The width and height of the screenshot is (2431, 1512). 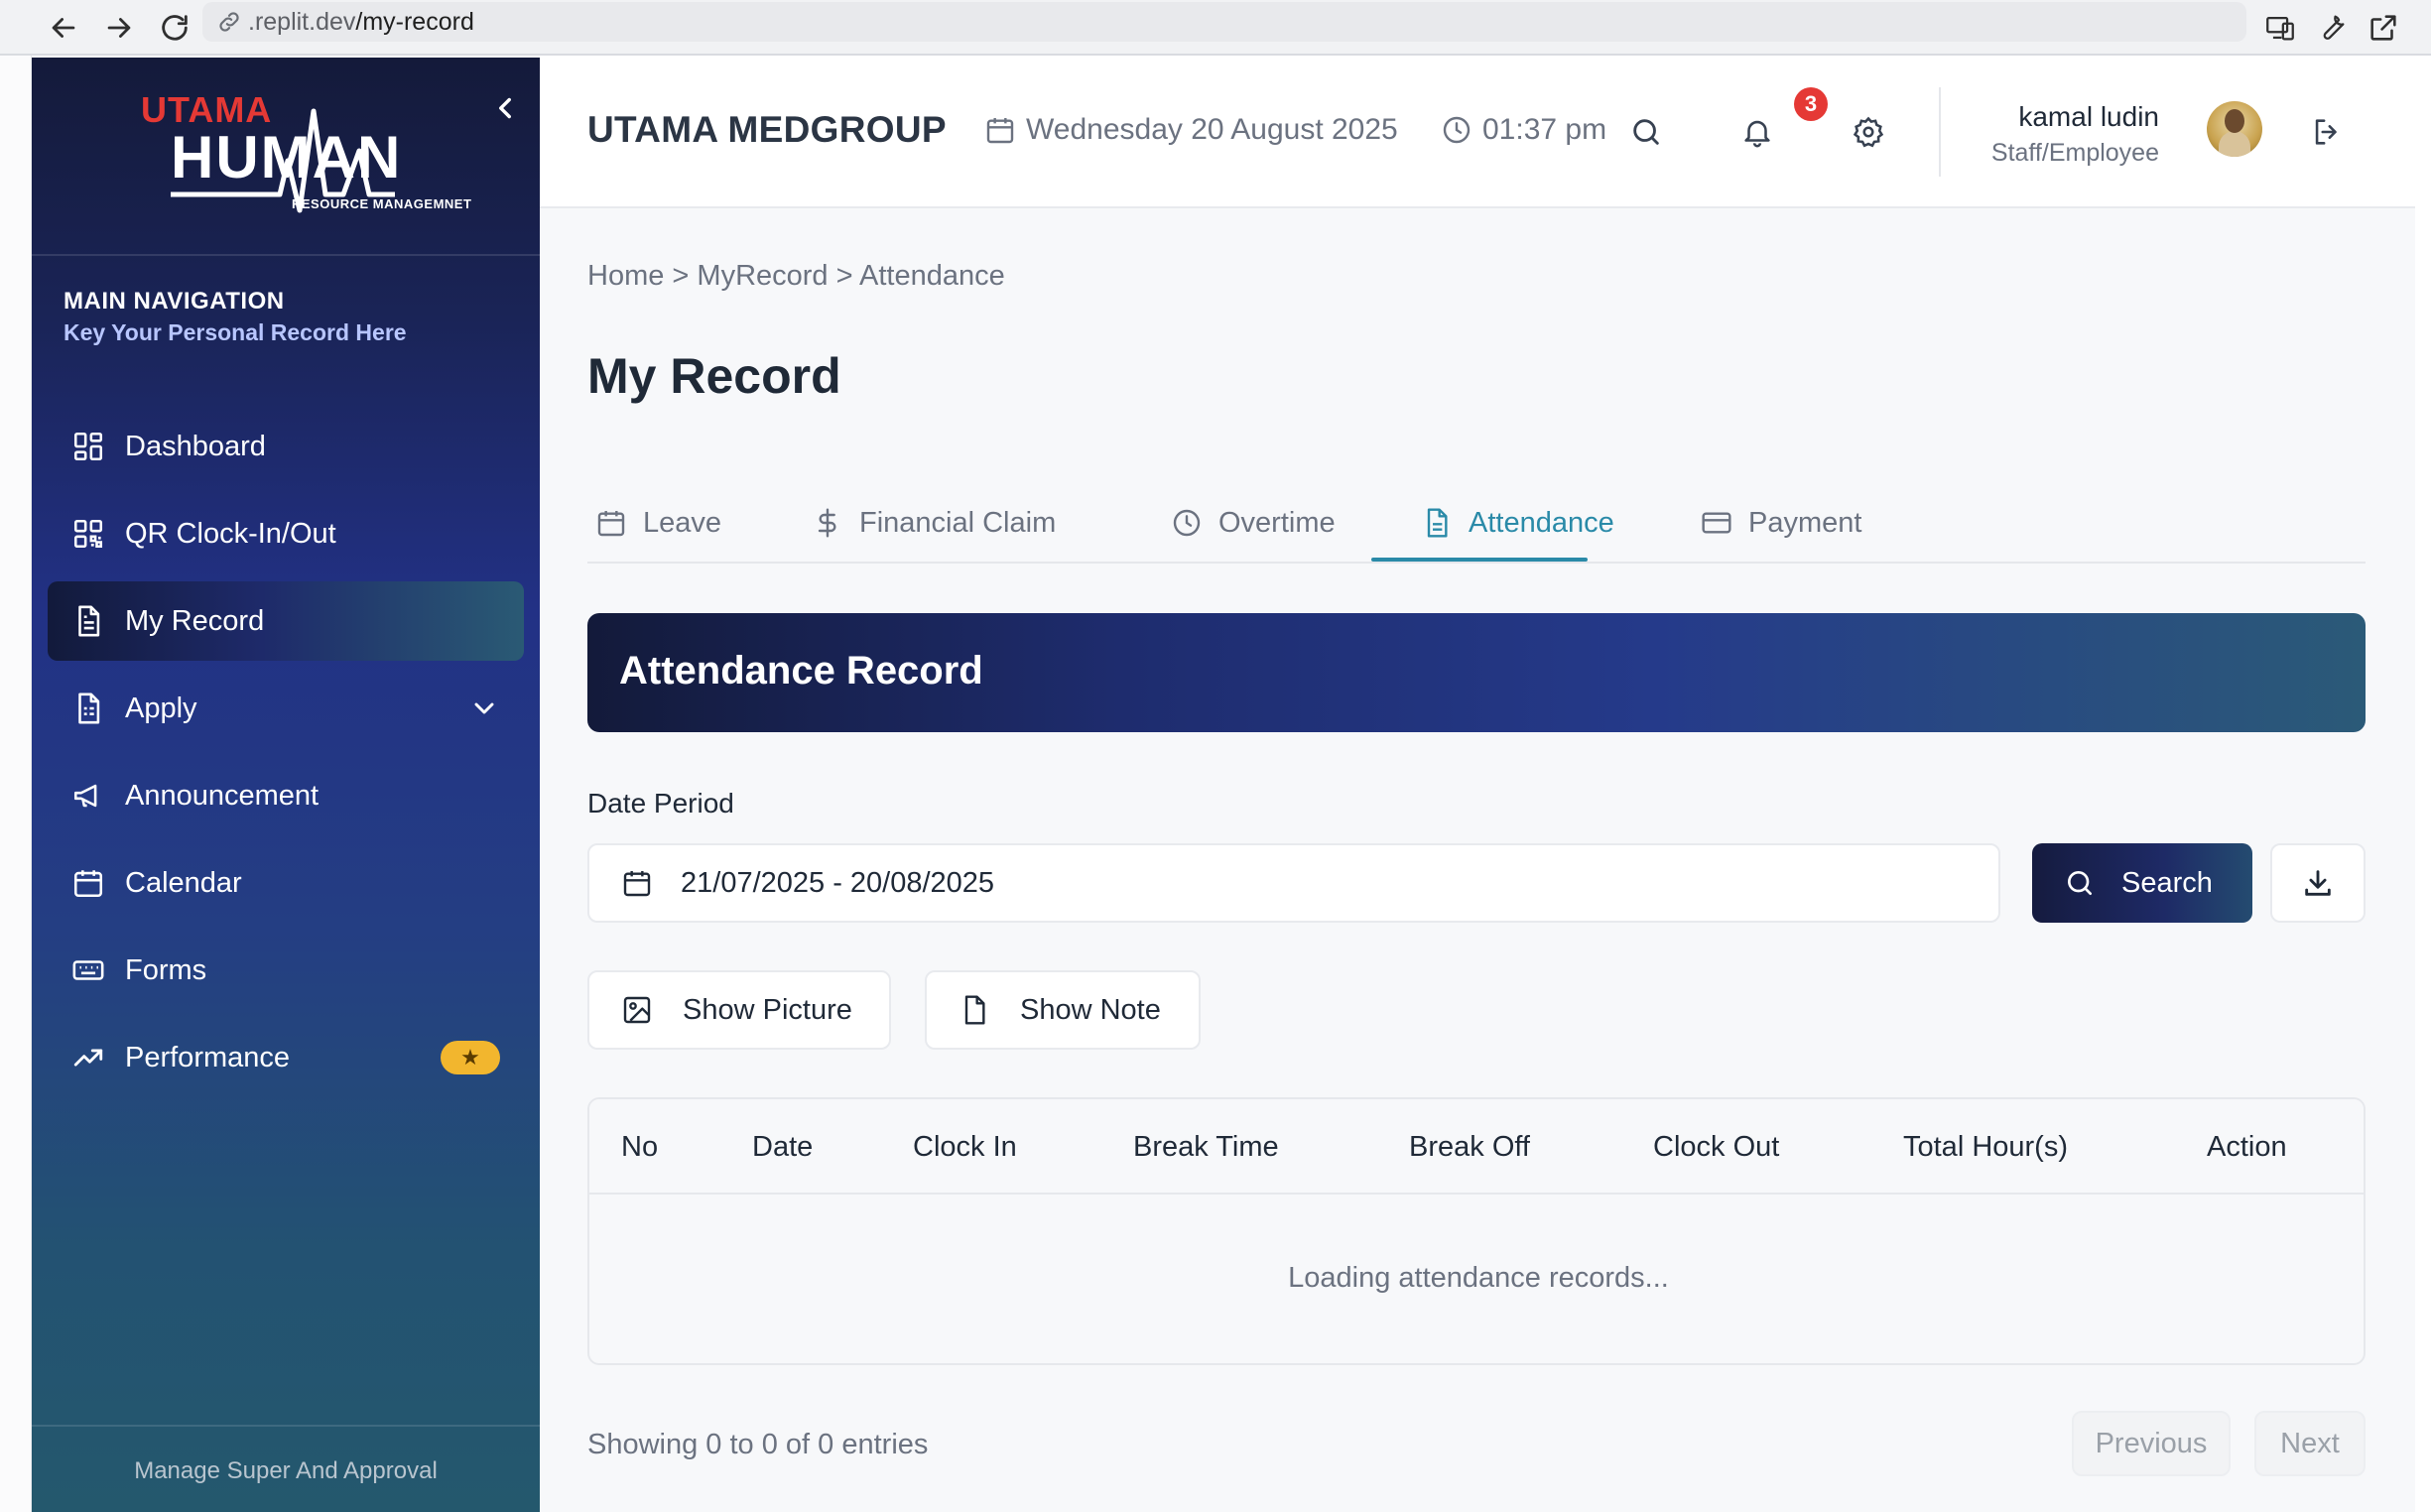 What do you see at coordinates (1224, 22) in the screenshot?
I see `address-bar: .replit.dev/my-record` at bounding box center [1224, 22].